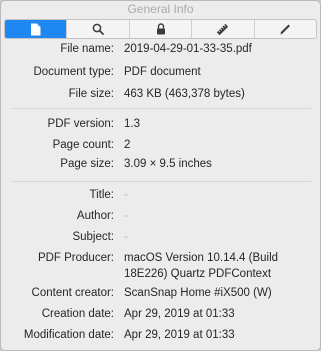 The image size is (321, 351). I want to click on tab-encryption, so click(159, 29).